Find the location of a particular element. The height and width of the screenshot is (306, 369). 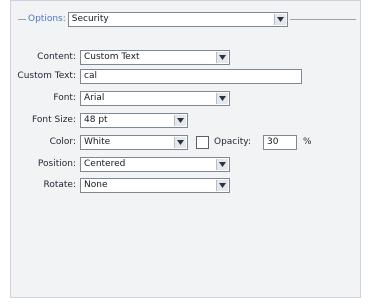

font-select-value: Arial is located at coordinates (94, 98).